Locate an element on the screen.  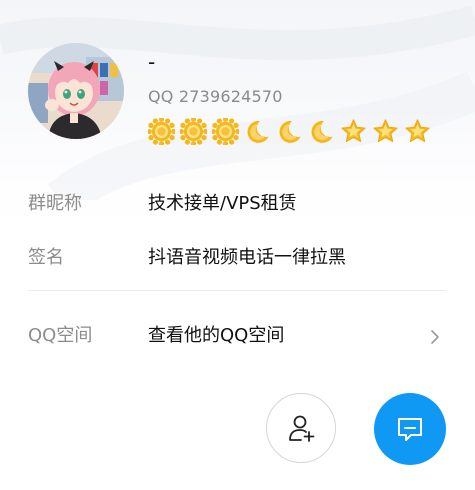
send-message-button is located at coordinates (410, 429).